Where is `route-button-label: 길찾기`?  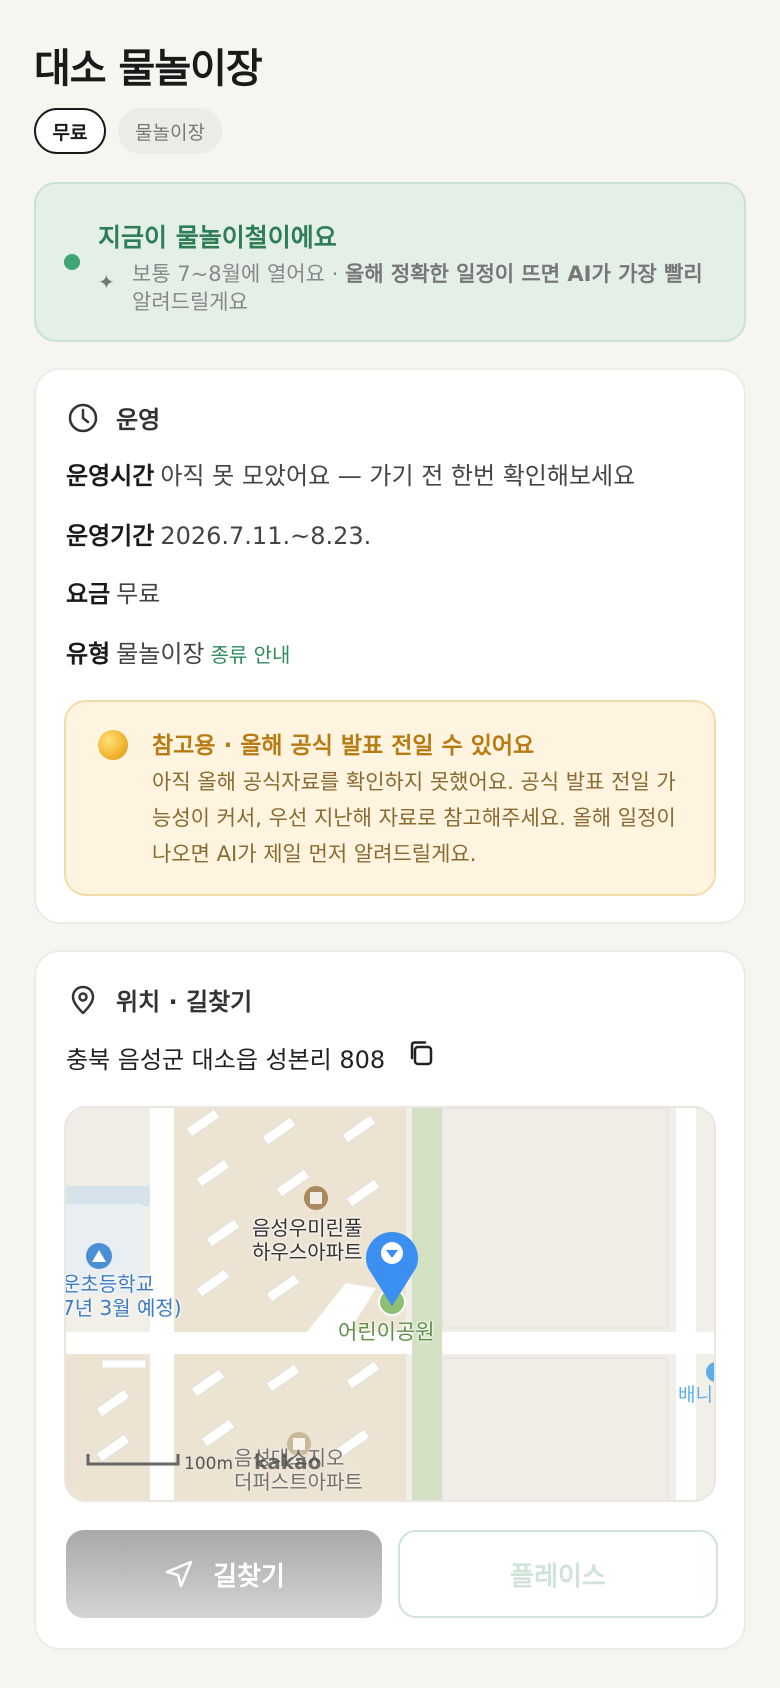 route-button-label: 길찾기 is located at coordinates (249, 1576).